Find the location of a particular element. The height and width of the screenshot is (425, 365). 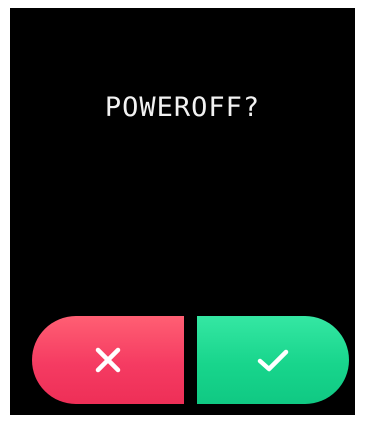

check-icon is located at coordinates (273, 360).